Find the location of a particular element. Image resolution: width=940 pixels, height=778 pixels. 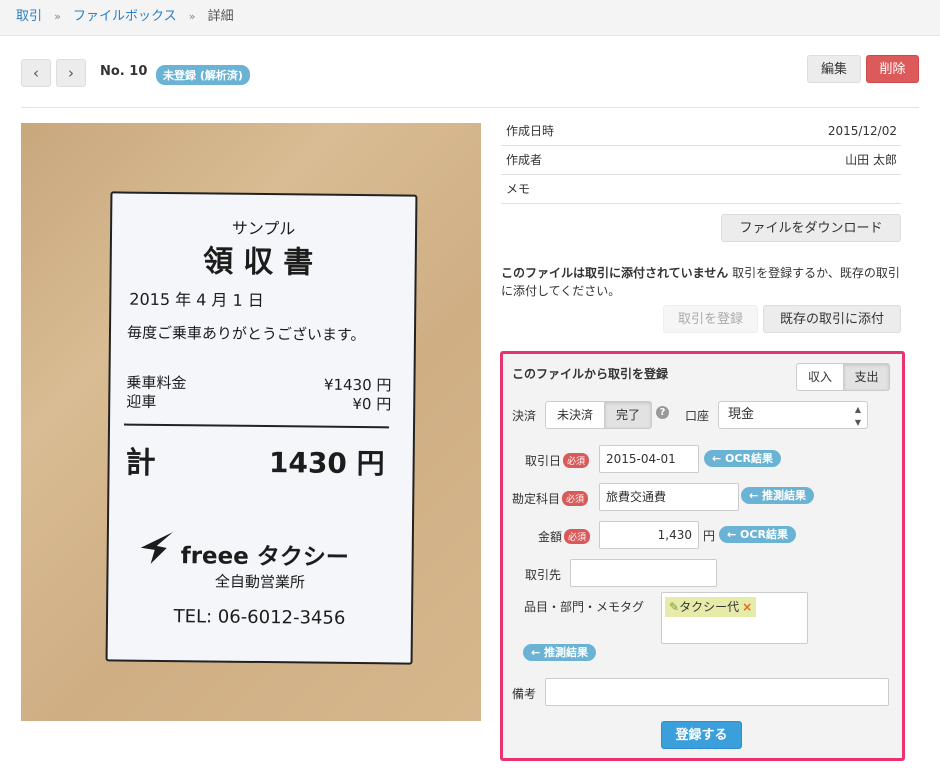

prev-record-button: ‹ is located at coordinates (36, 73).